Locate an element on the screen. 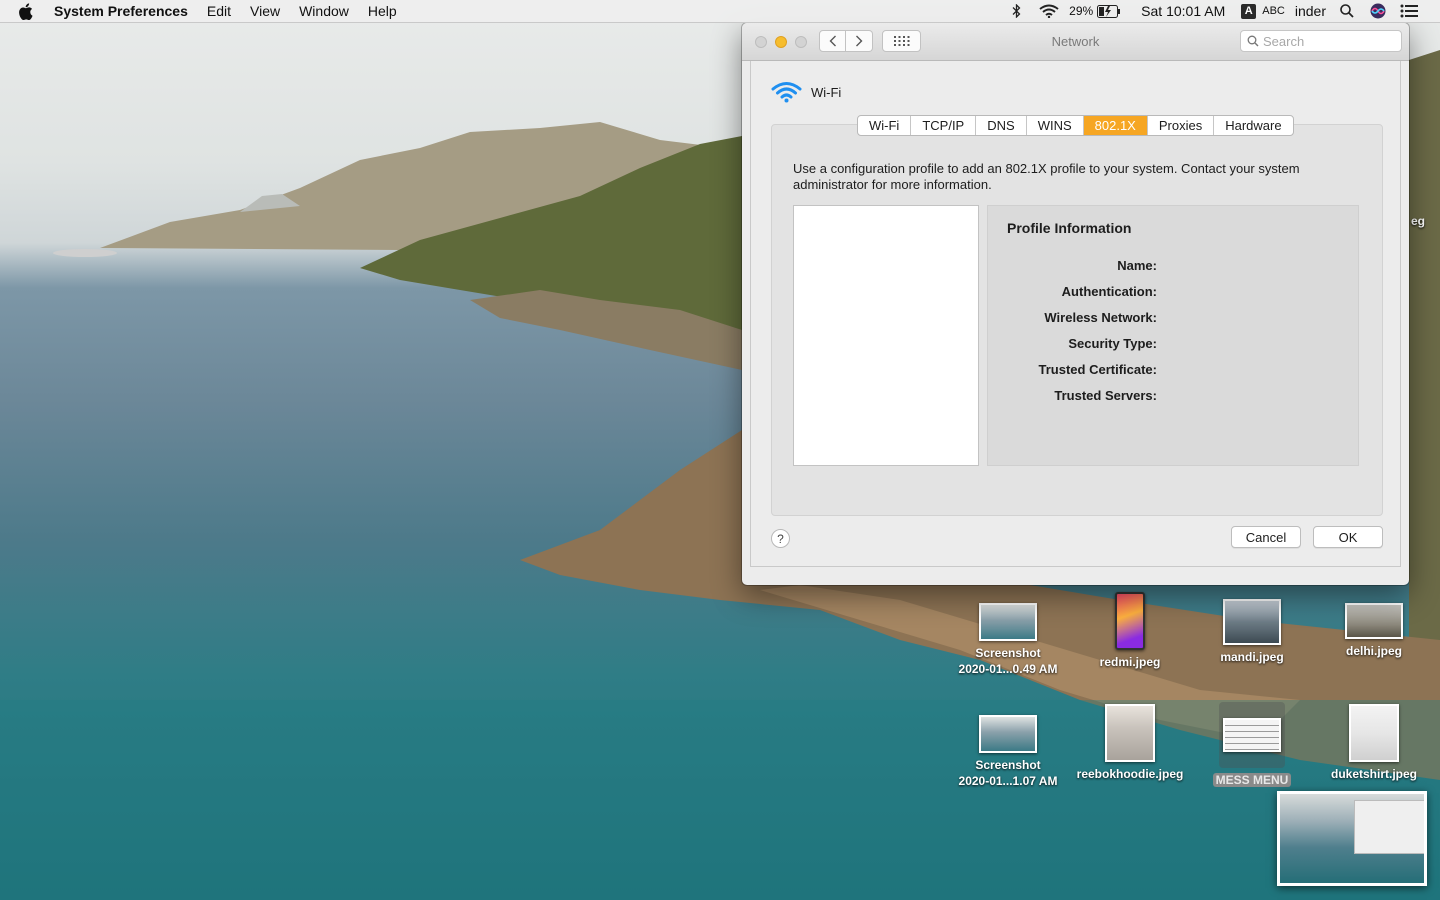  search-field is located at coordinates (1321, 41).